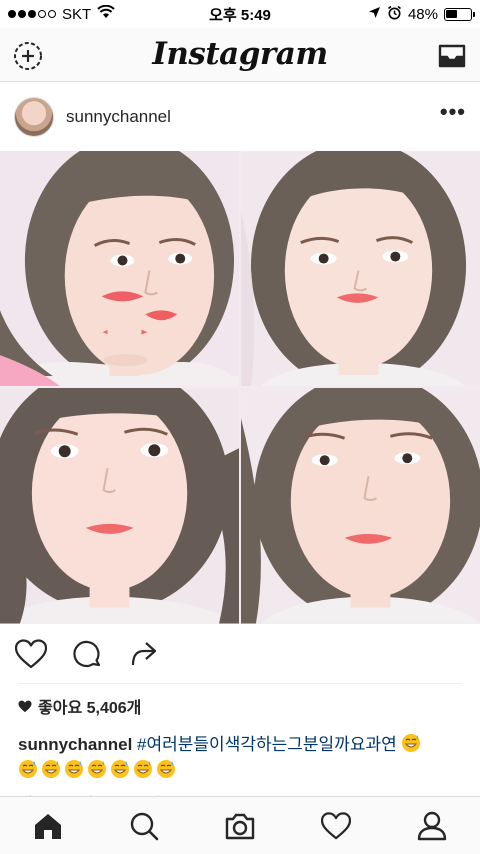 Image resolution: width=480 pixels, height=854 pixels. Describe the element at coordinates (459, 14) in the screenshot. I see `battery-icon` at that location.